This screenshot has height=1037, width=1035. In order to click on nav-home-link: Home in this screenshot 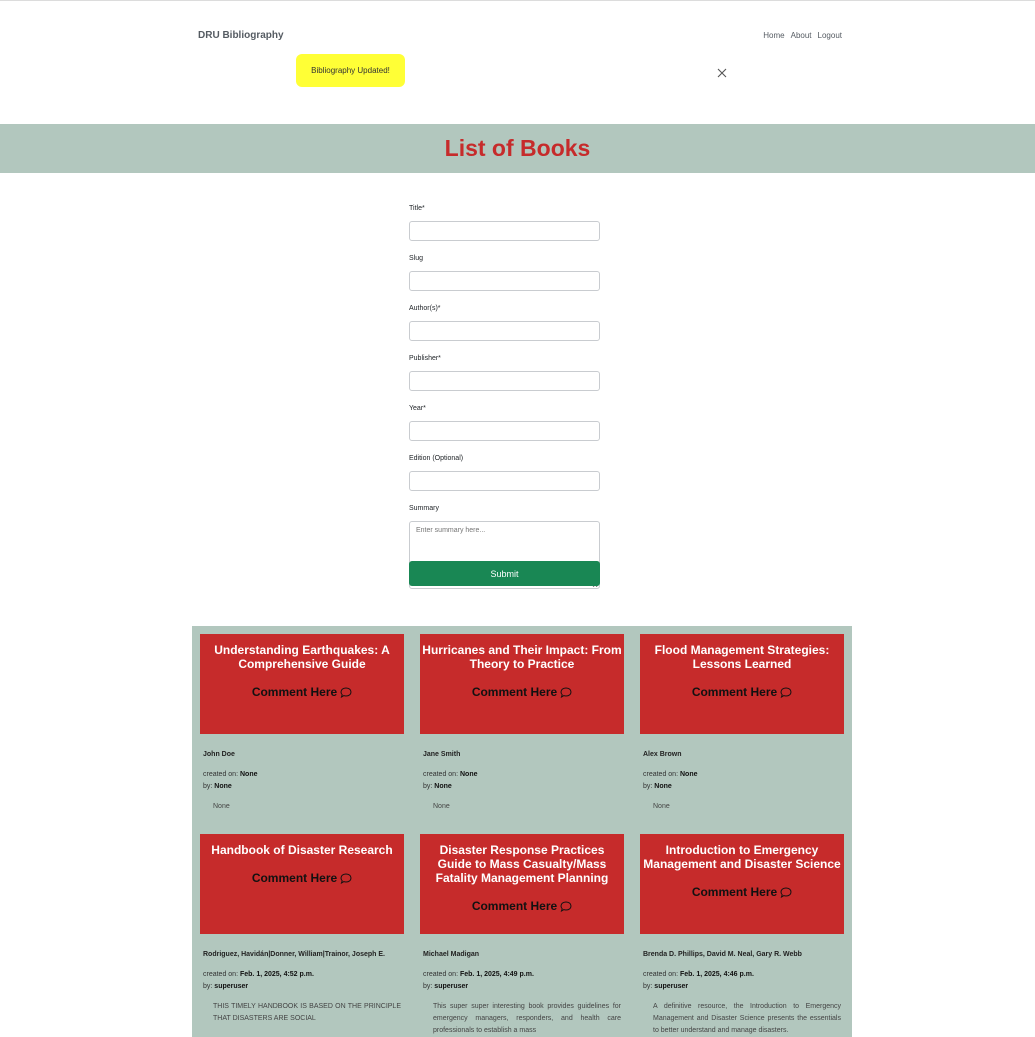, I will do `click(773, 35)`.